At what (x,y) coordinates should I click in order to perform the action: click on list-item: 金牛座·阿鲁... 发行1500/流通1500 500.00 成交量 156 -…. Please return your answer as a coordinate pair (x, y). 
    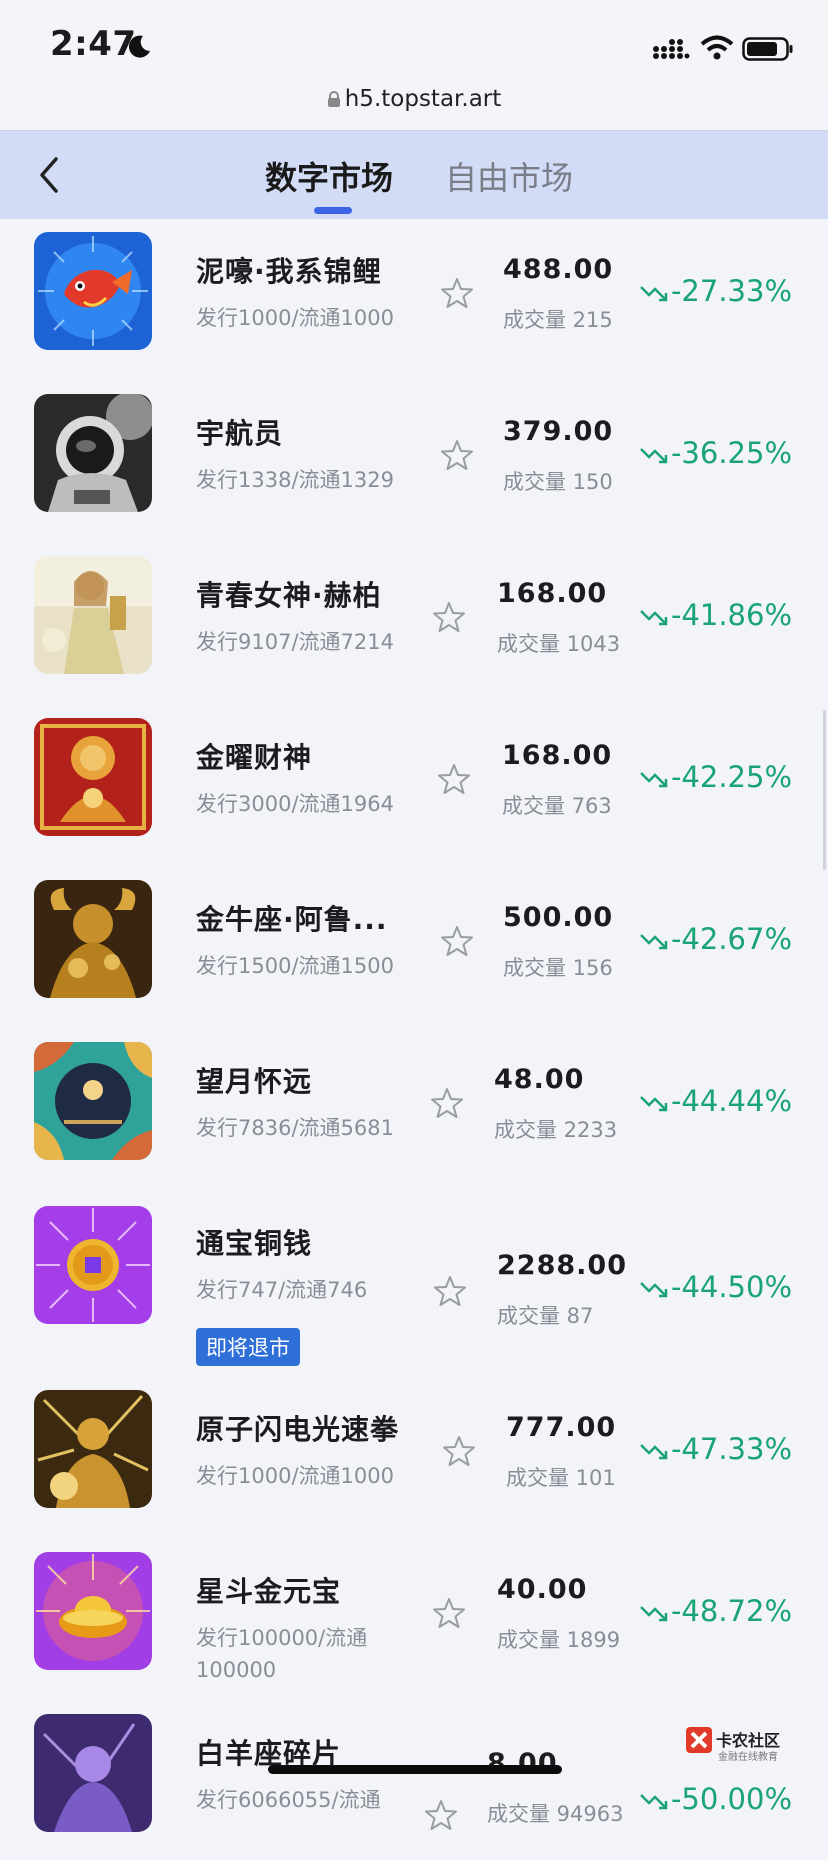
    Looking at the image, I should click on (414, 945).